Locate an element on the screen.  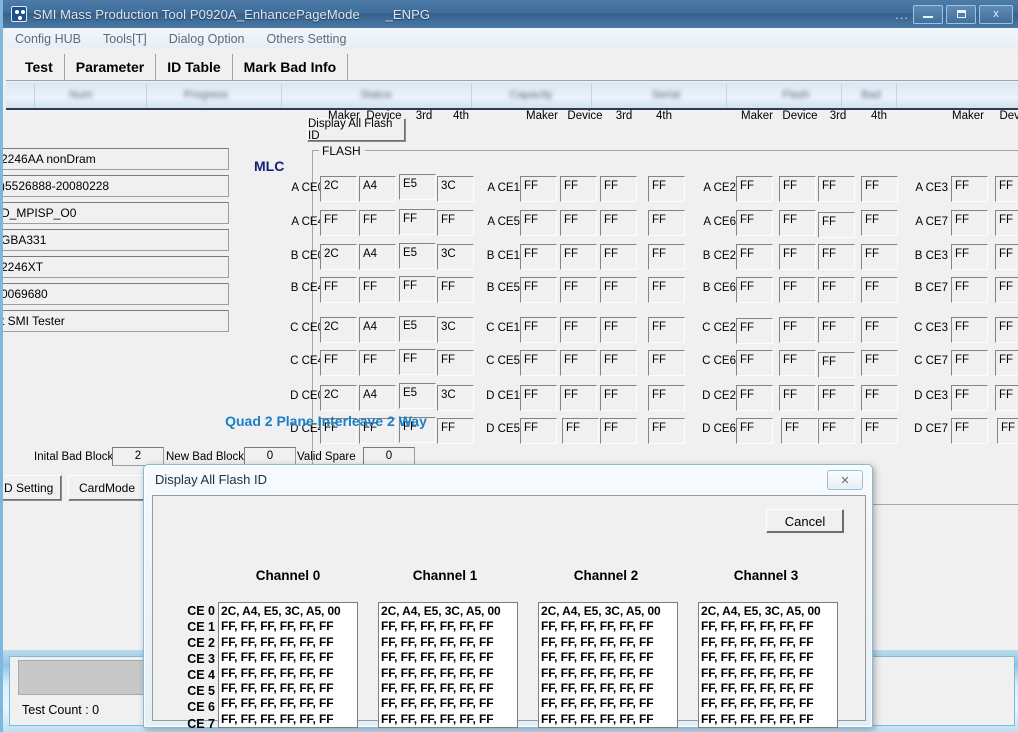
ch0-r4-maker: 2C is located at coordinates (338, 330).